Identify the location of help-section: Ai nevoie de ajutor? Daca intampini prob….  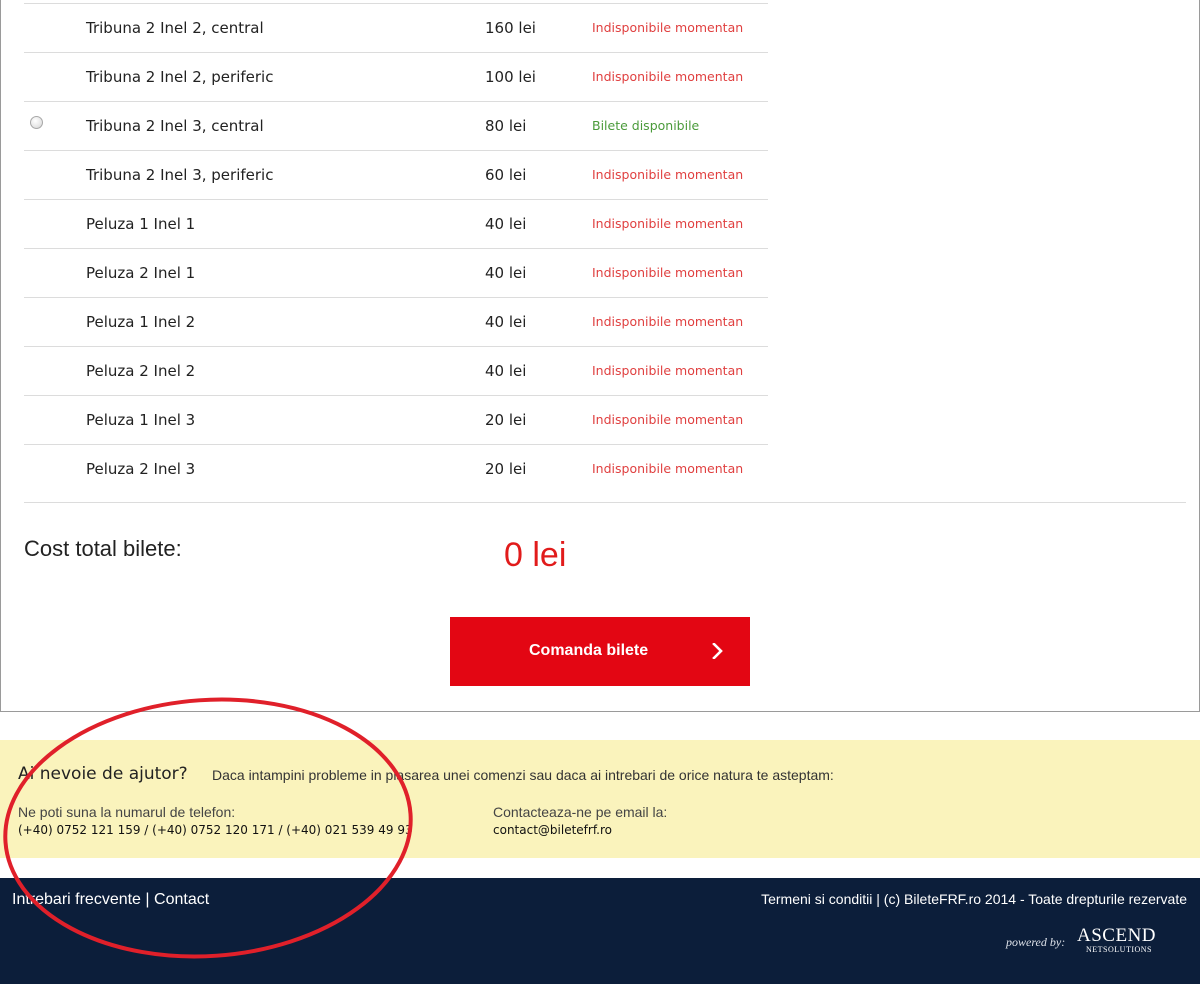
(600, 799).